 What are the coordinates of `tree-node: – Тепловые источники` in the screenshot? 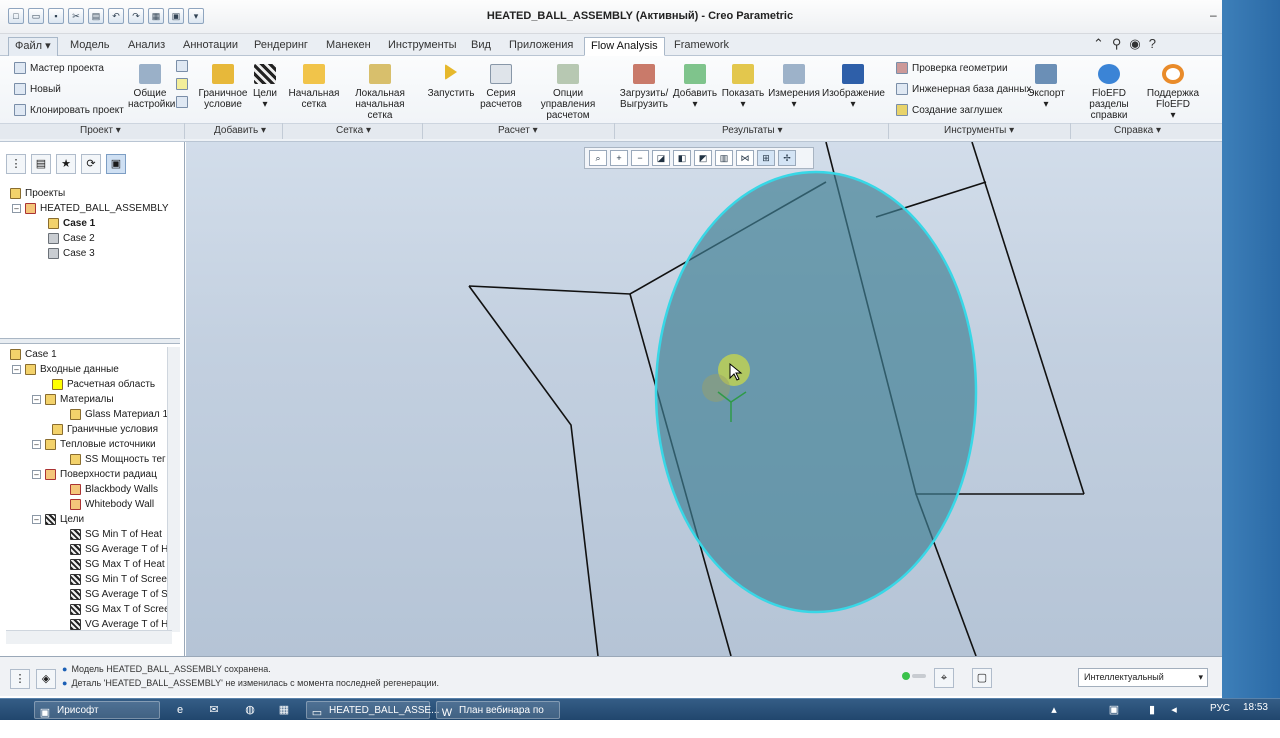 It's located at (94, 444).